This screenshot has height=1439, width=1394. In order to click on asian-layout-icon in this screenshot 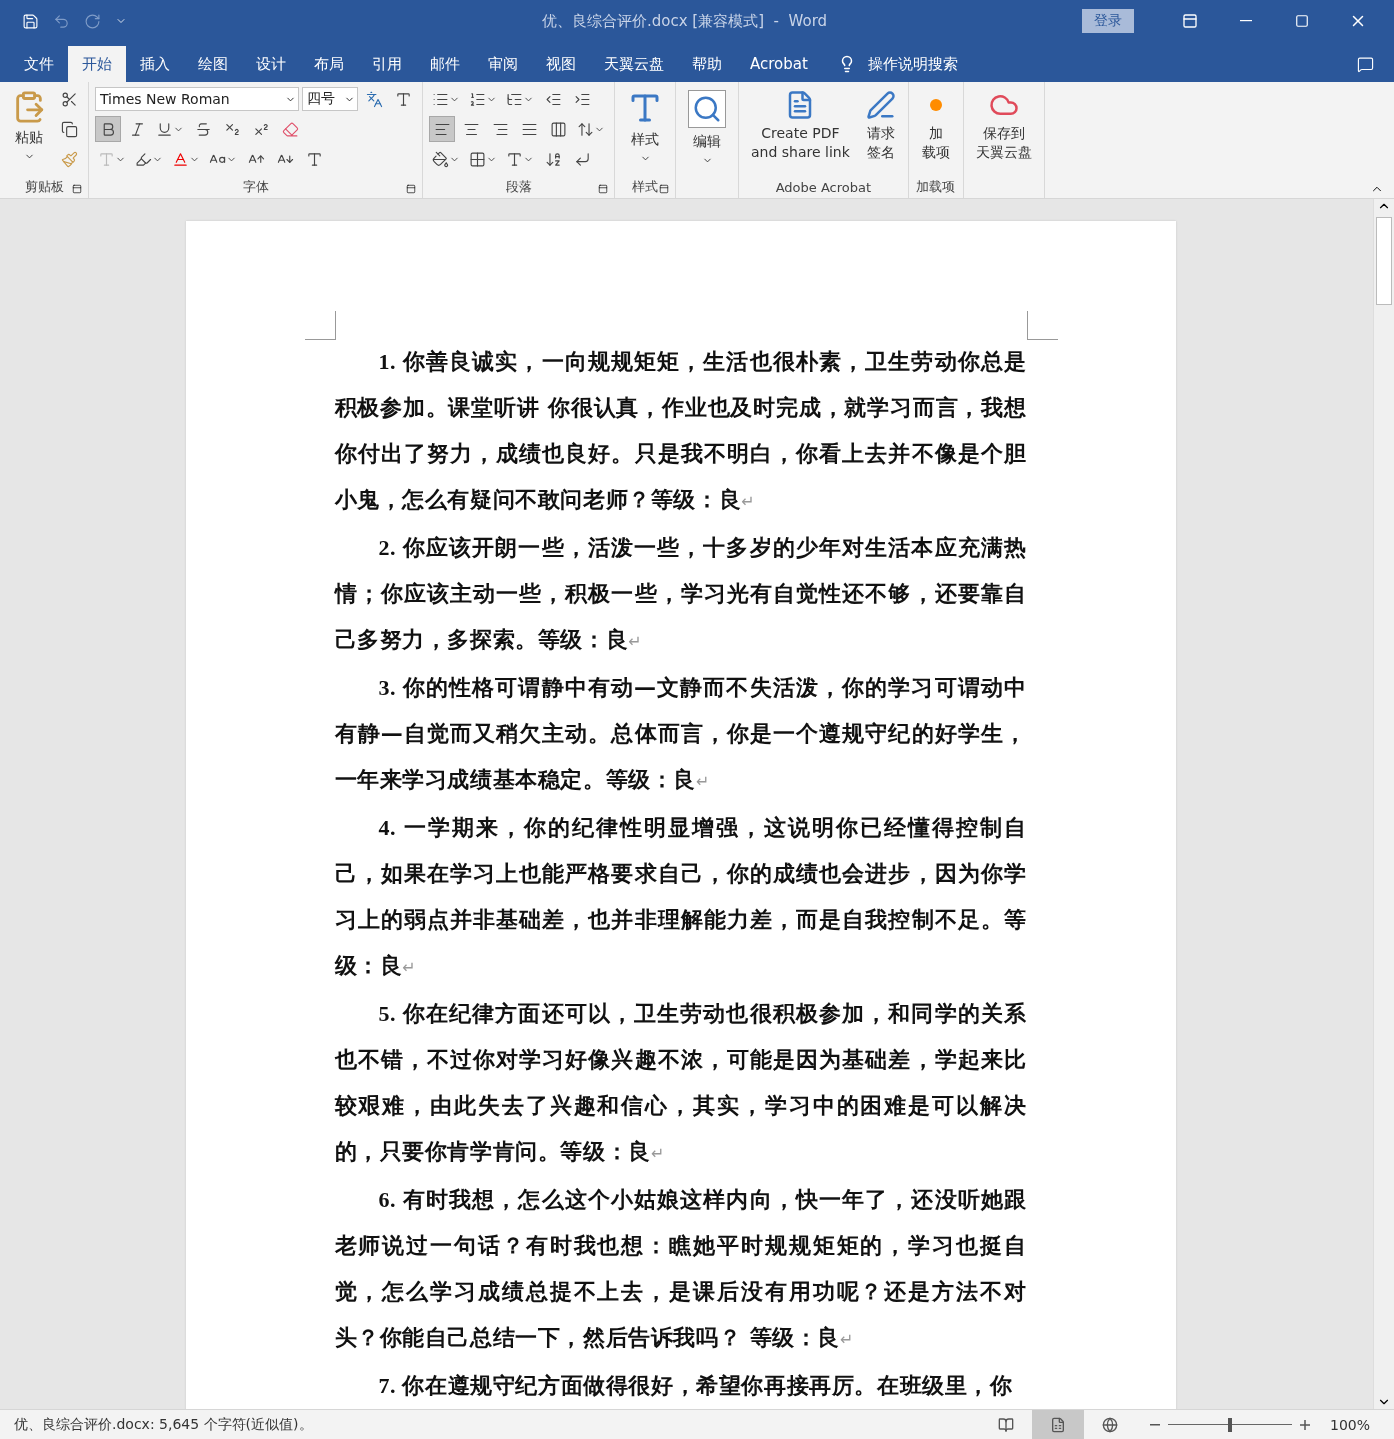, I will do `click(514, 159)`.